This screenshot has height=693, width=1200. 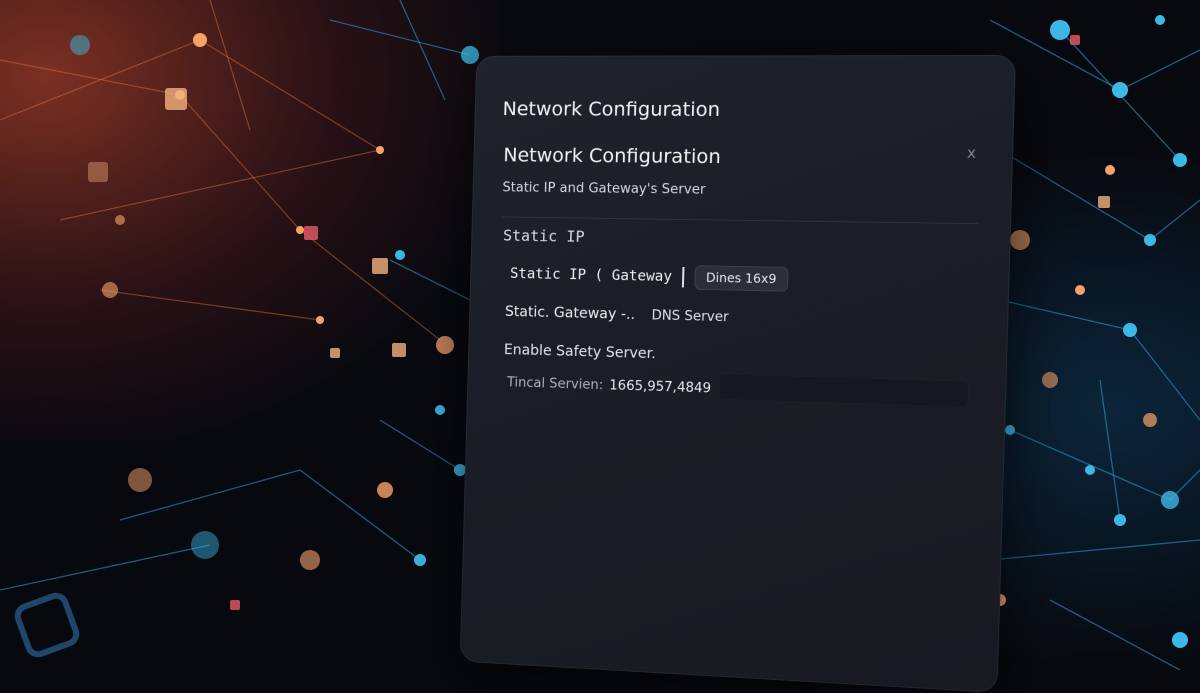 I want to click on gateway-row: Static. Gateway -.. DNS Server, so click(x=617, y=314).